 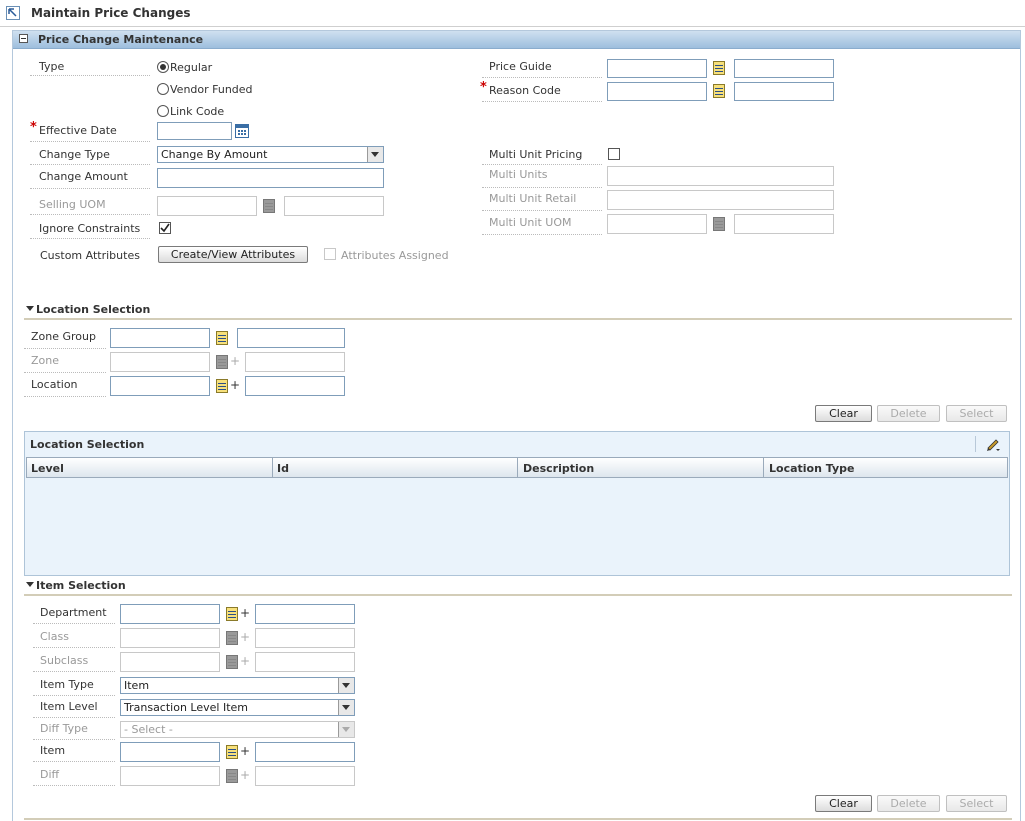 What do you see at coordinates (843, 413) in the screenshot?
I see `location-clear-button: Clear` at bounding box center [843, 413].